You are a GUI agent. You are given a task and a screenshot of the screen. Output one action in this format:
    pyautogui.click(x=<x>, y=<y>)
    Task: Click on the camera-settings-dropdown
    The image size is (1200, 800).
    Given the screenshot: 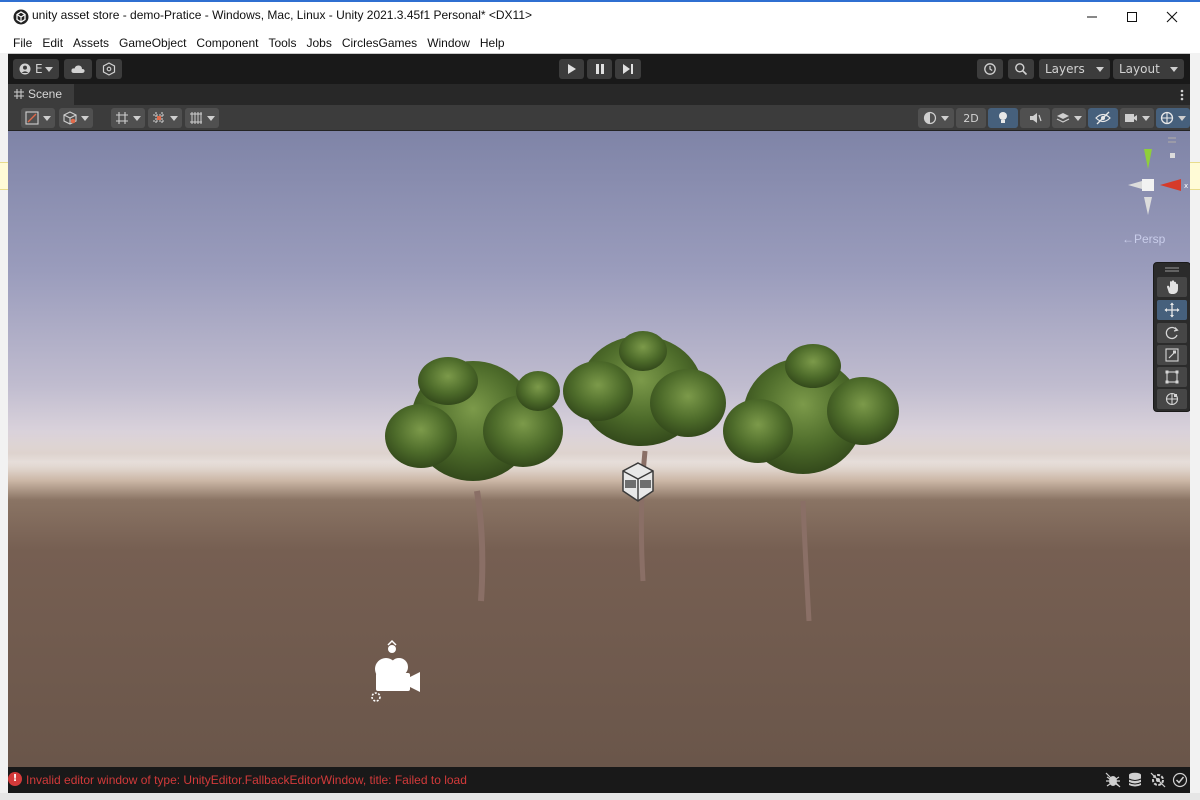 What is the action you would take?
    pyautogui.click(x=1137, y=118)
    